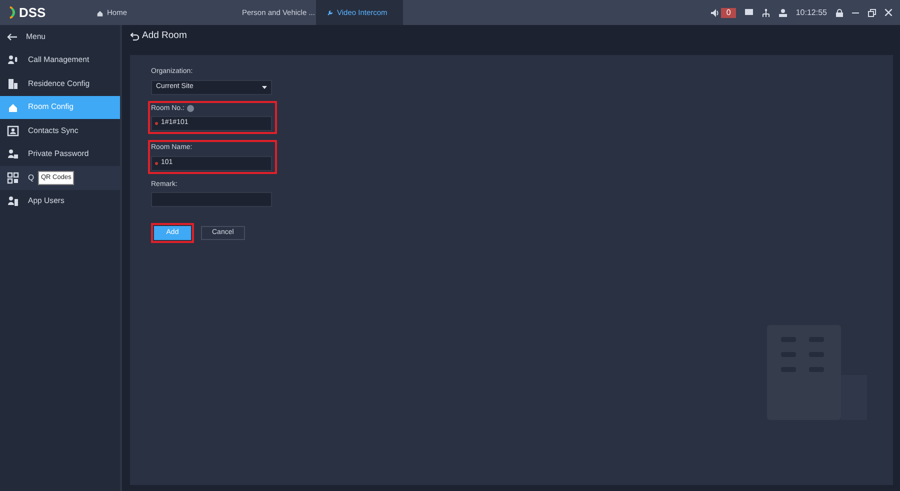  What do you see at coordinates (13, 201) in the screenshot?
I see `person-phone-icon` at bounding box center [13, 201].